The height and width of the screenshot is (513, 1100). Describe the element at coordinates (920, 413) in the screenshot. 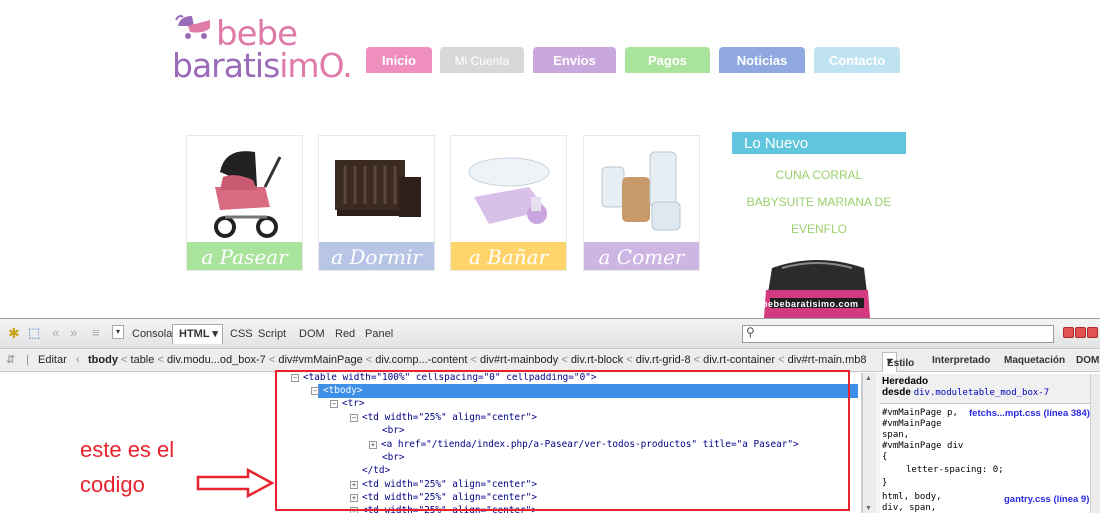

I see `rule1-selector-line: #vmMainPage p,` at that location.